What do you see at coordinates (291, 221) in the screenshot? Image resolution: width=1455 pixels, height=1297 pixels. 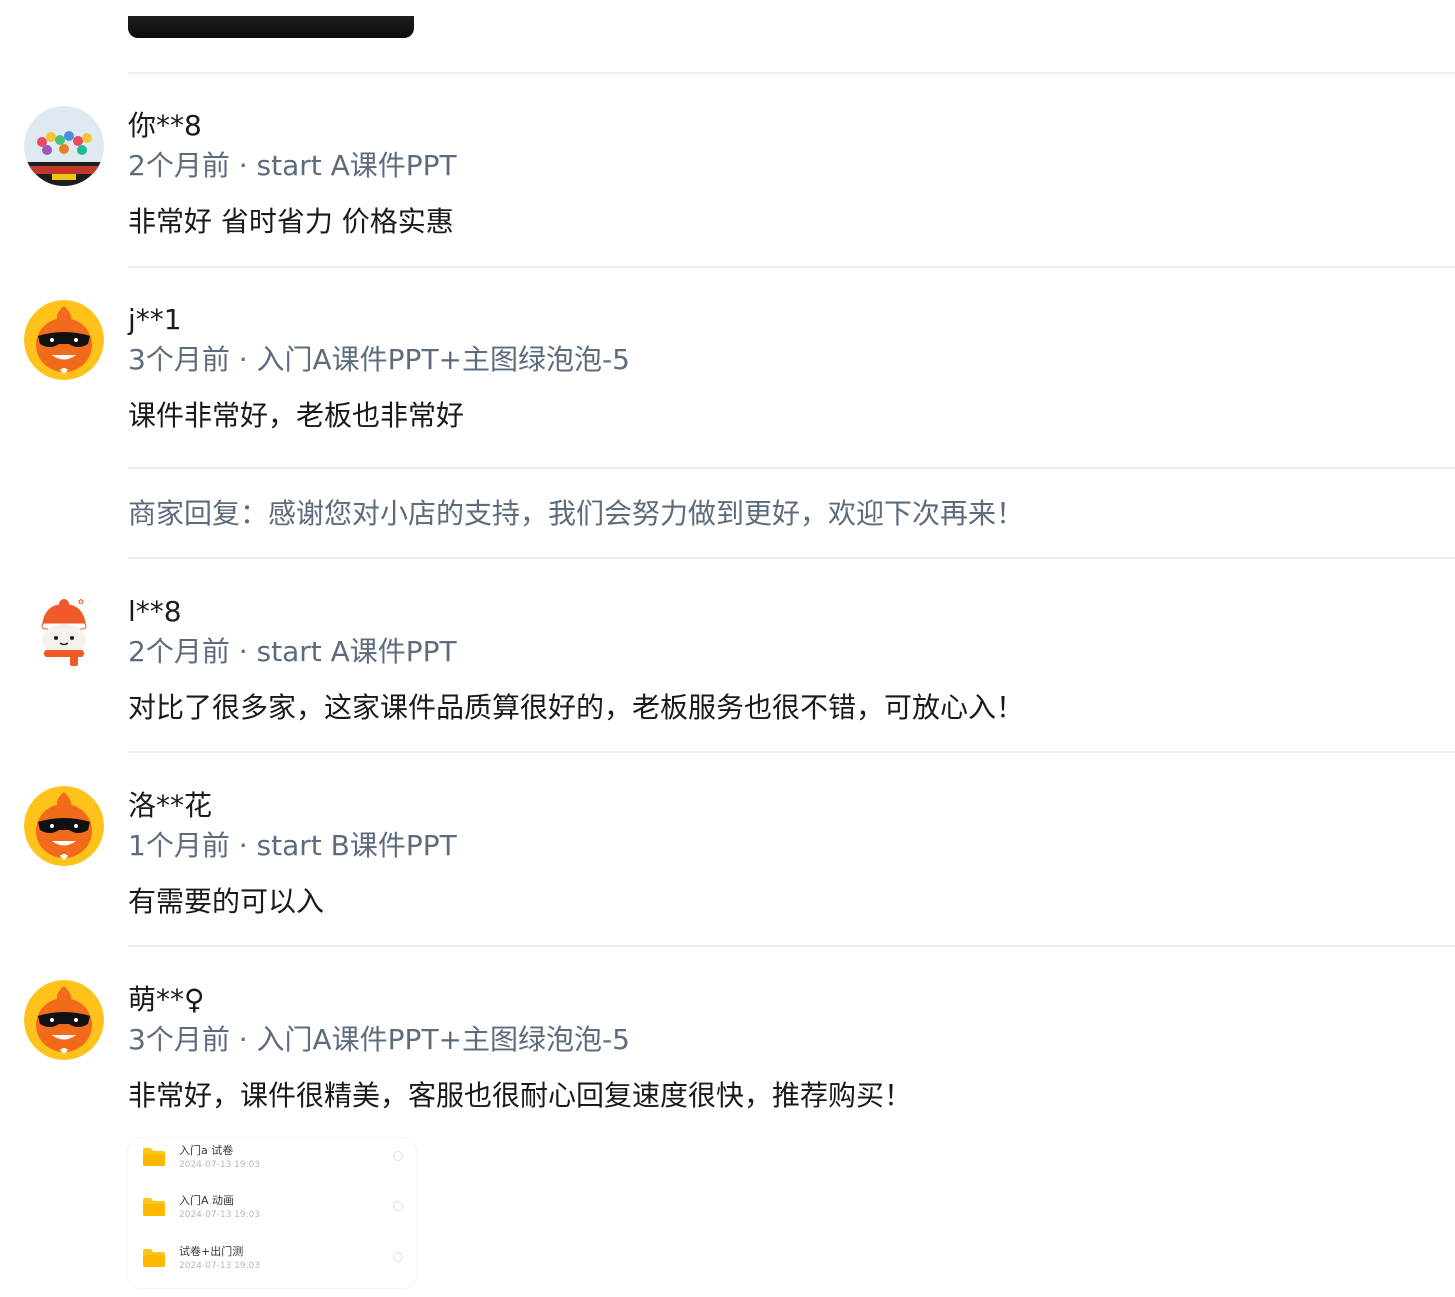 I see `review-content: 非常好 省时省力 价格实惠` at bounding box center [291, 221].